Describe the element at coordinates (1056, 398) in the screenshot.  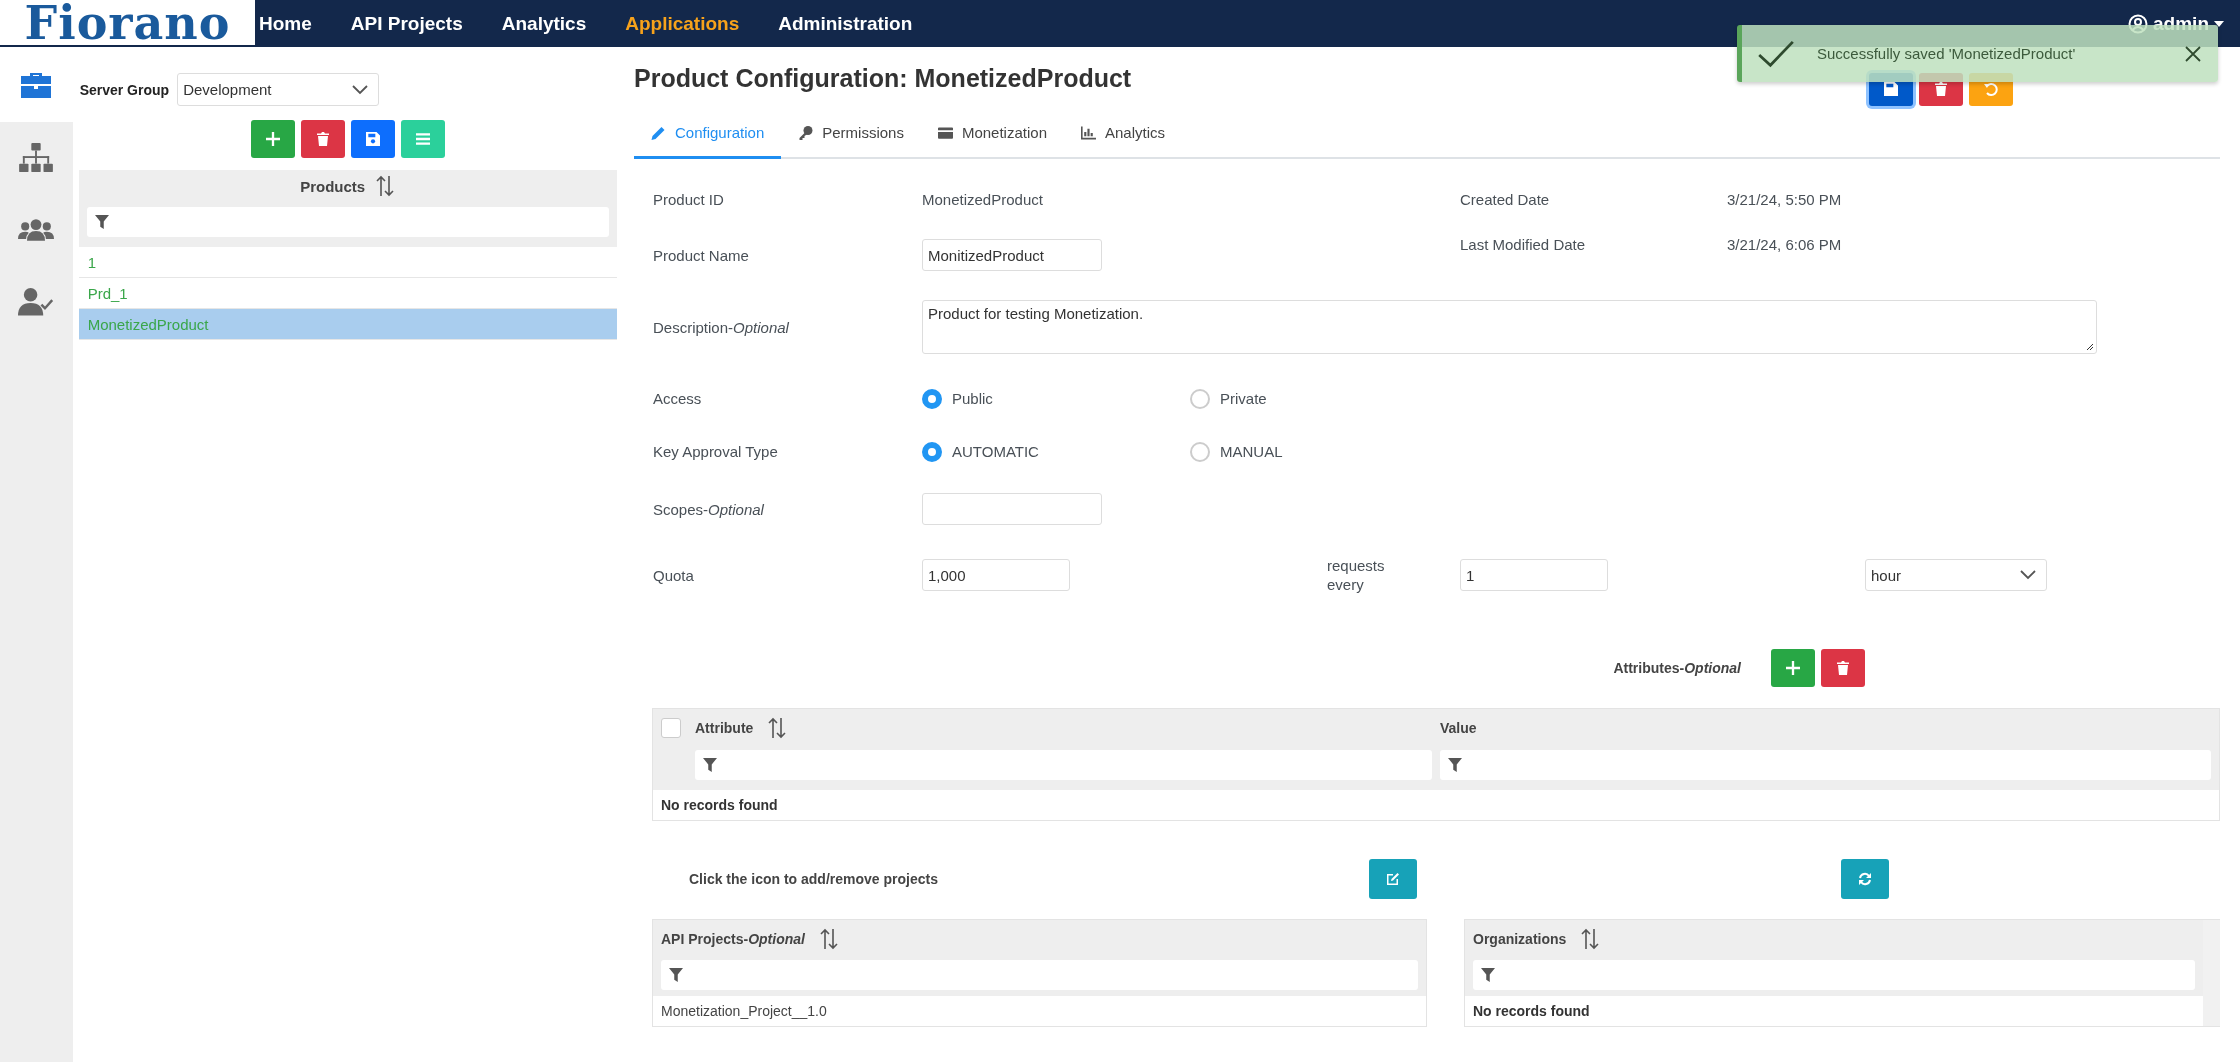
I see `radio-option: Public` at that location.